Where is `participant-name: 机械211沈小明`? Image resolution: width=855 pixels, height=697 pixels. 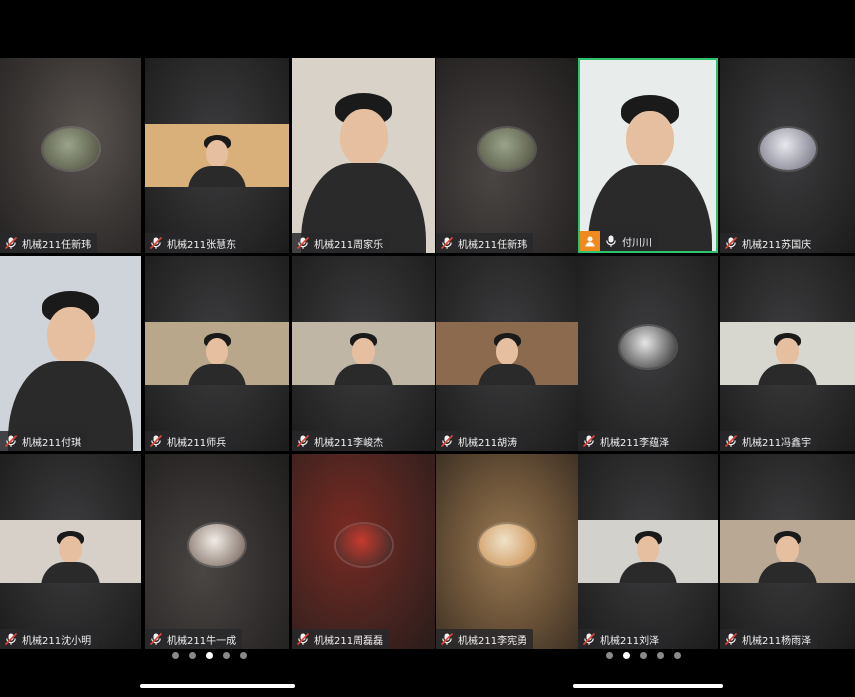
participant-name: 机械211沈小明 is located at coordinates (57, 641).